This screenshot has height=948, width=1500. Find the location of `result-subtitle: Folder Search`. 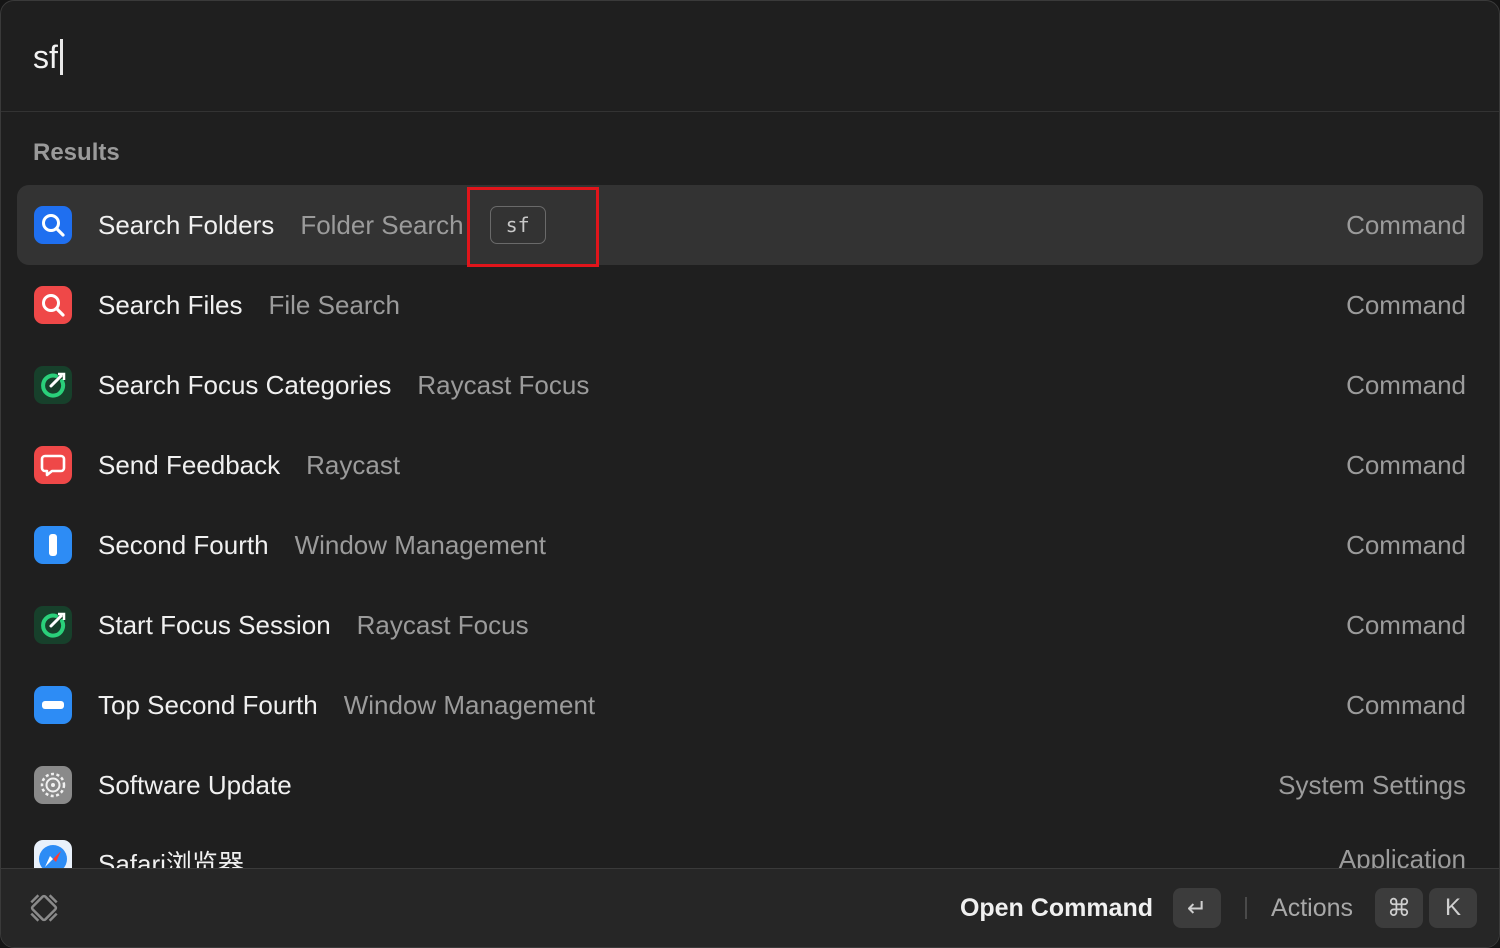

result-subtitle: Folder Search is located at coordinates (382, 224).